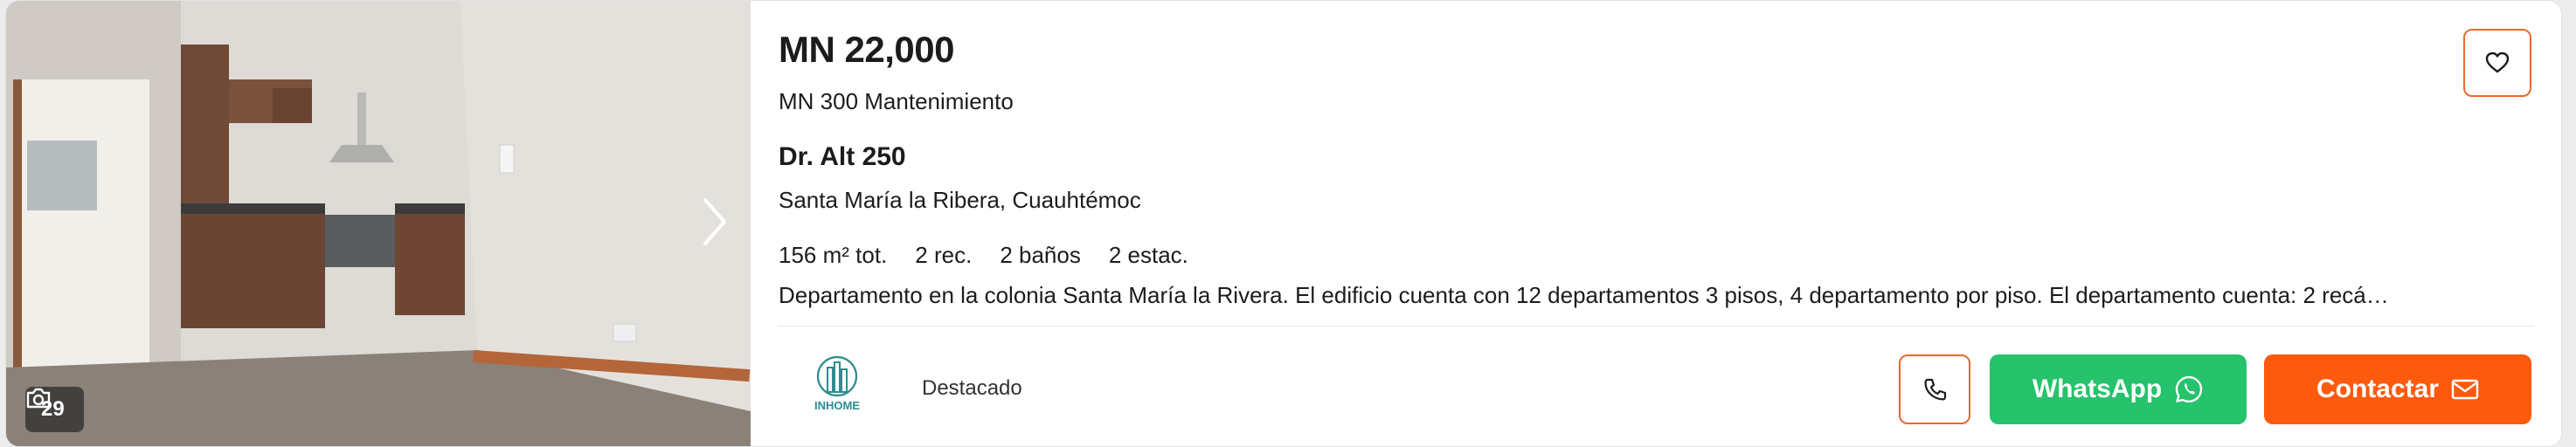 Image resolution: width=2576 pixels, height=447 pixels. I want to click on agency-logo: INHOME, so click(837, 388).